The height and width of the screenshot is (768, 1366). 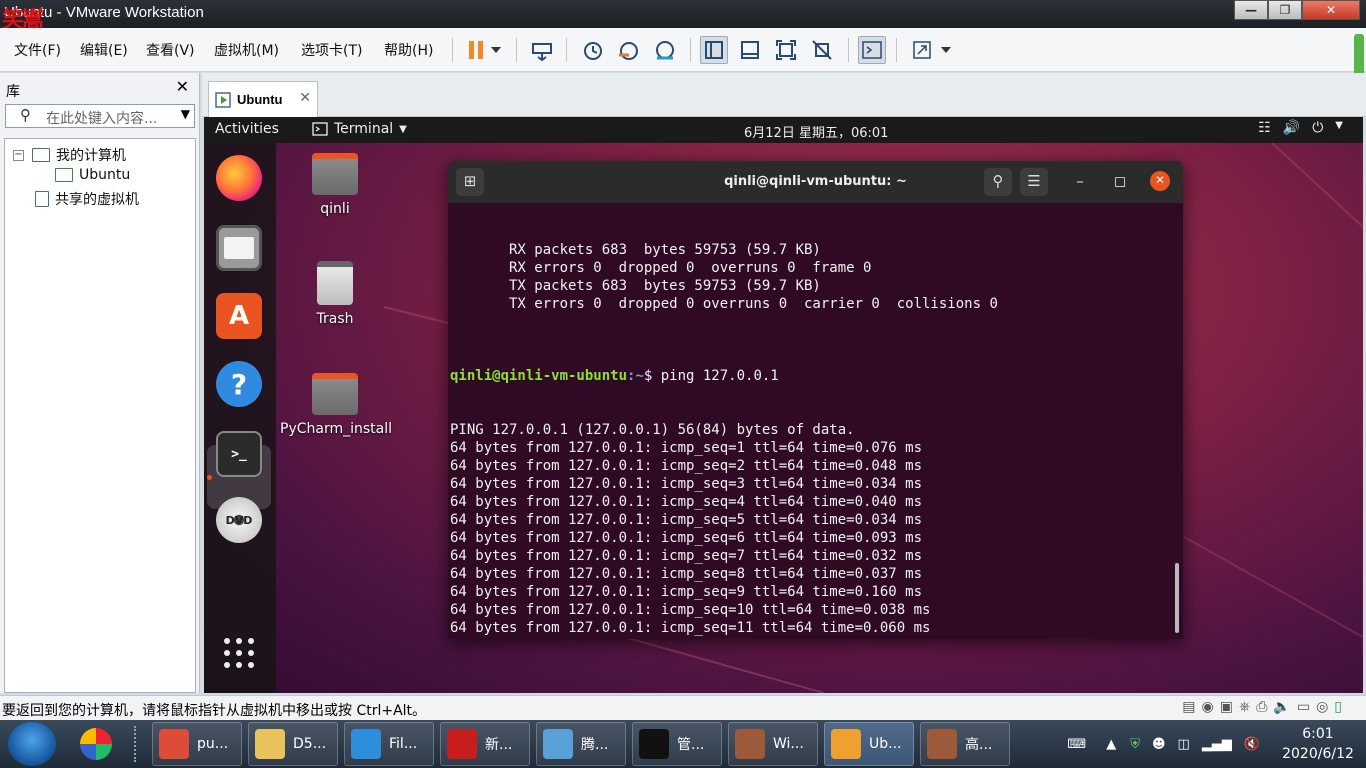 What do you see at coordinates (305, 98) in the screenshot?
I see `tab-close-button: ✕` at bounding box center [305, 98].